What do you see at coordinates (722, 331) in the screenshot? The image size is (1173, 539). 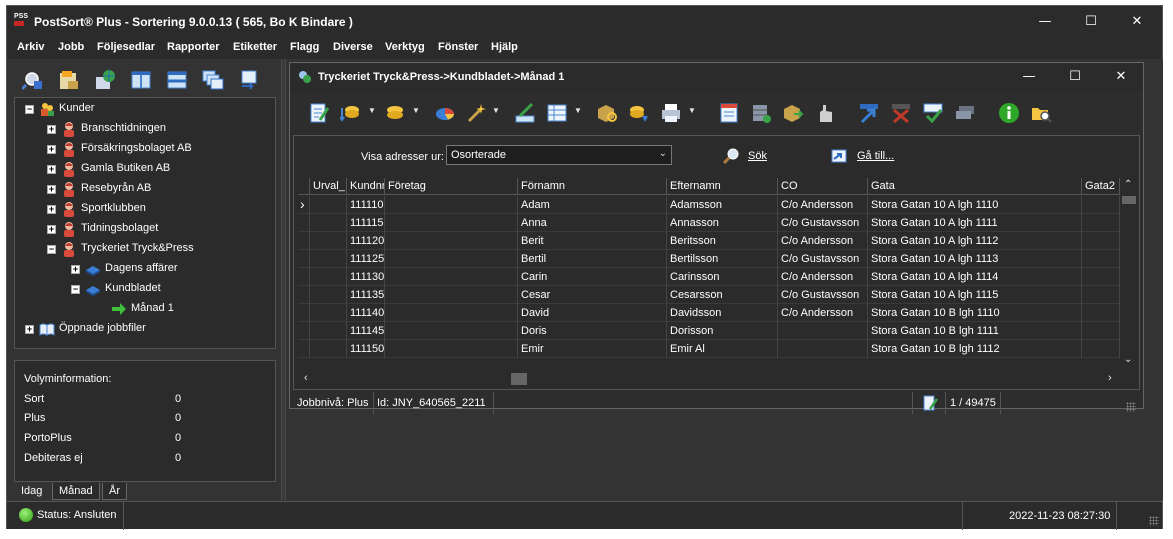 I see `table-cell: Dorisson` at bounding box center [722, 331].